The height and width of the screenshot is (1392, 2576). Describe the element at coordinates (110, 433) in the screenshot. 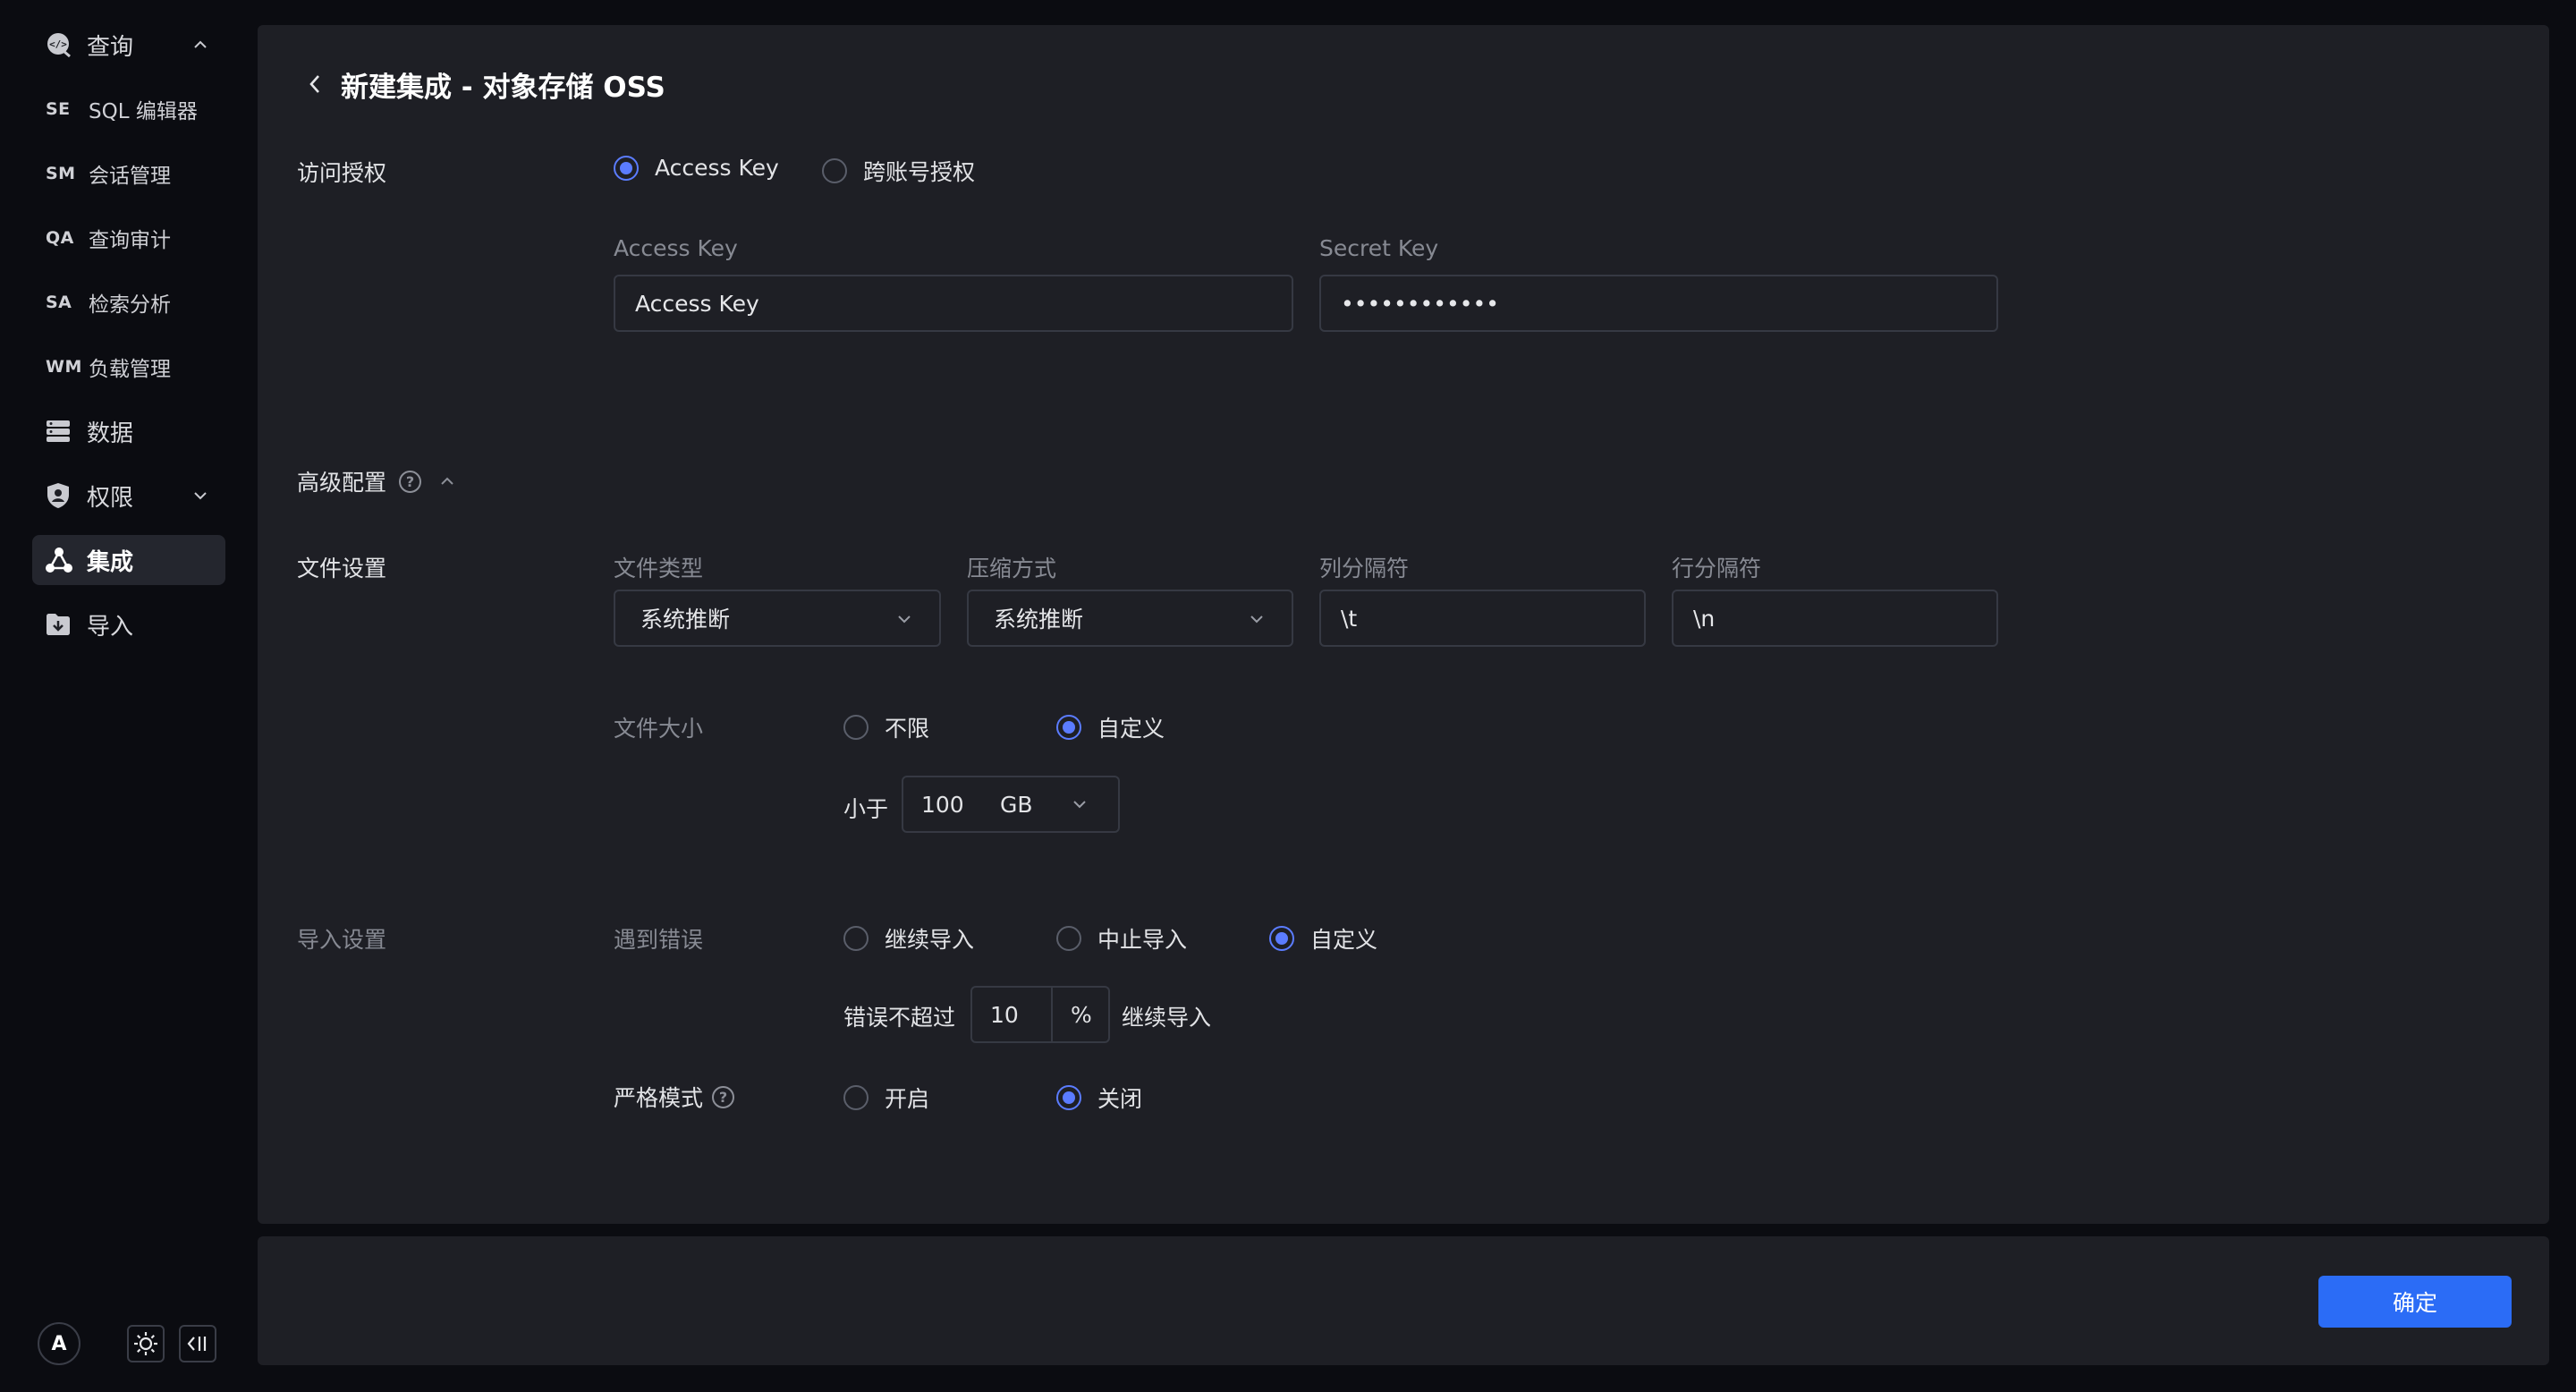

I see `sidebar-item-label: 数据` at that location.